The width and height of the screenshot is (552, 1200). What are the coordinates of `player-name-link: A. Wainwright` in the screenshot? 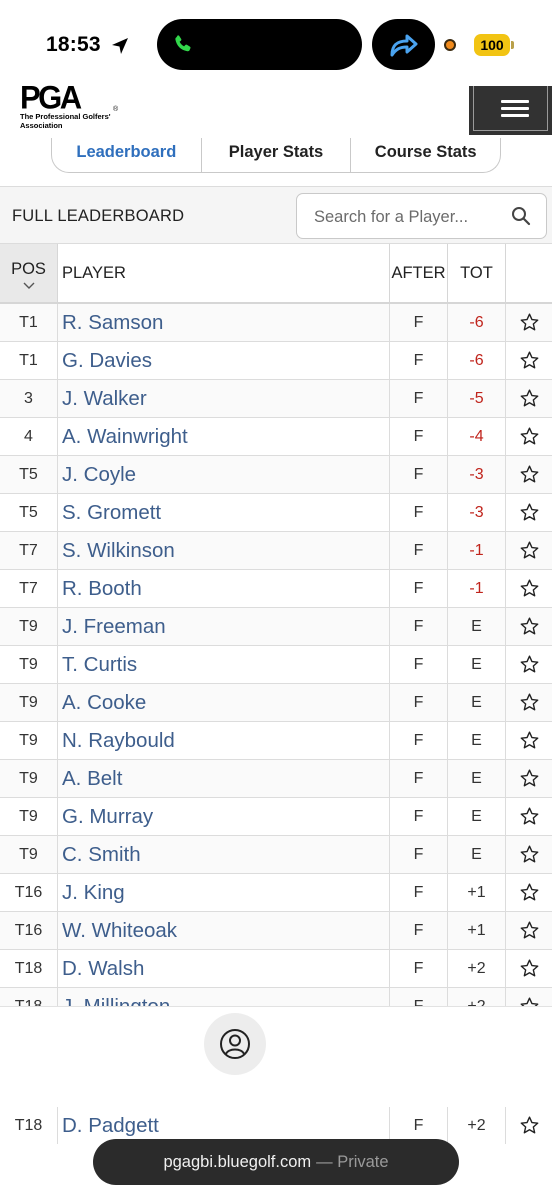 It's located at (224, 436).